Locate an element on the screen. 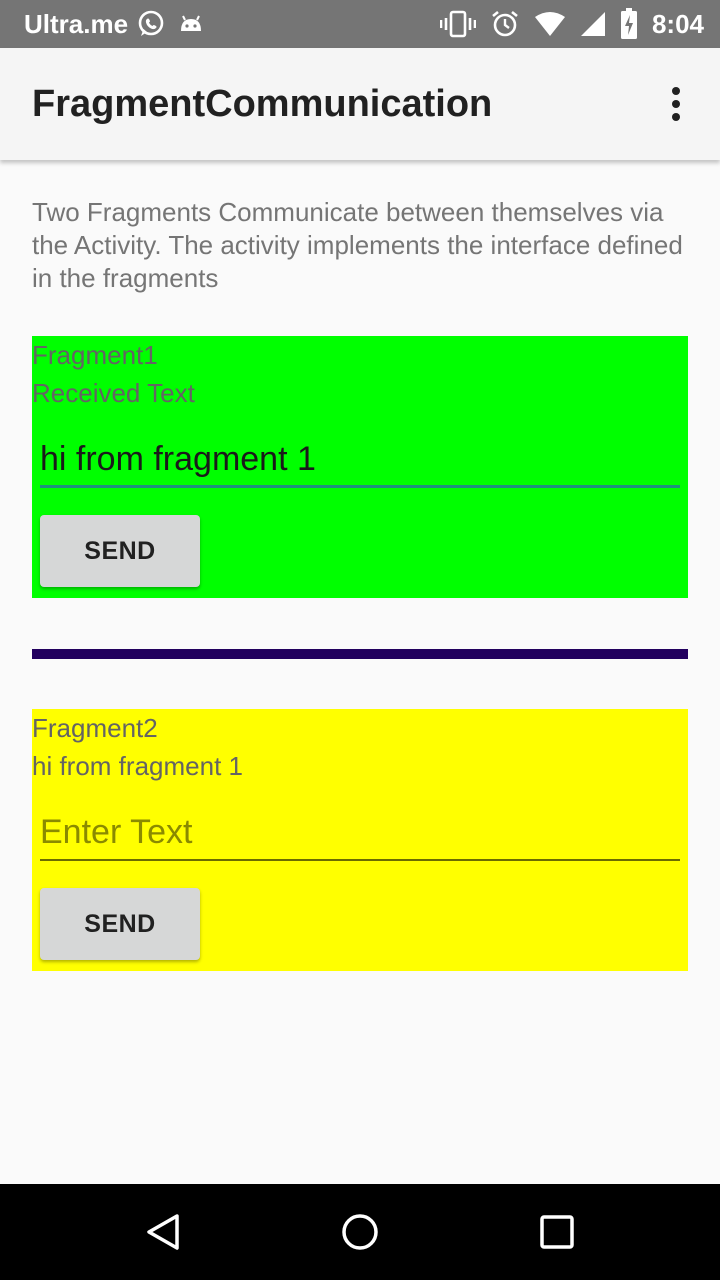 The image size is (720, 1280). recents-icon is located at coordinates (557, 1232).